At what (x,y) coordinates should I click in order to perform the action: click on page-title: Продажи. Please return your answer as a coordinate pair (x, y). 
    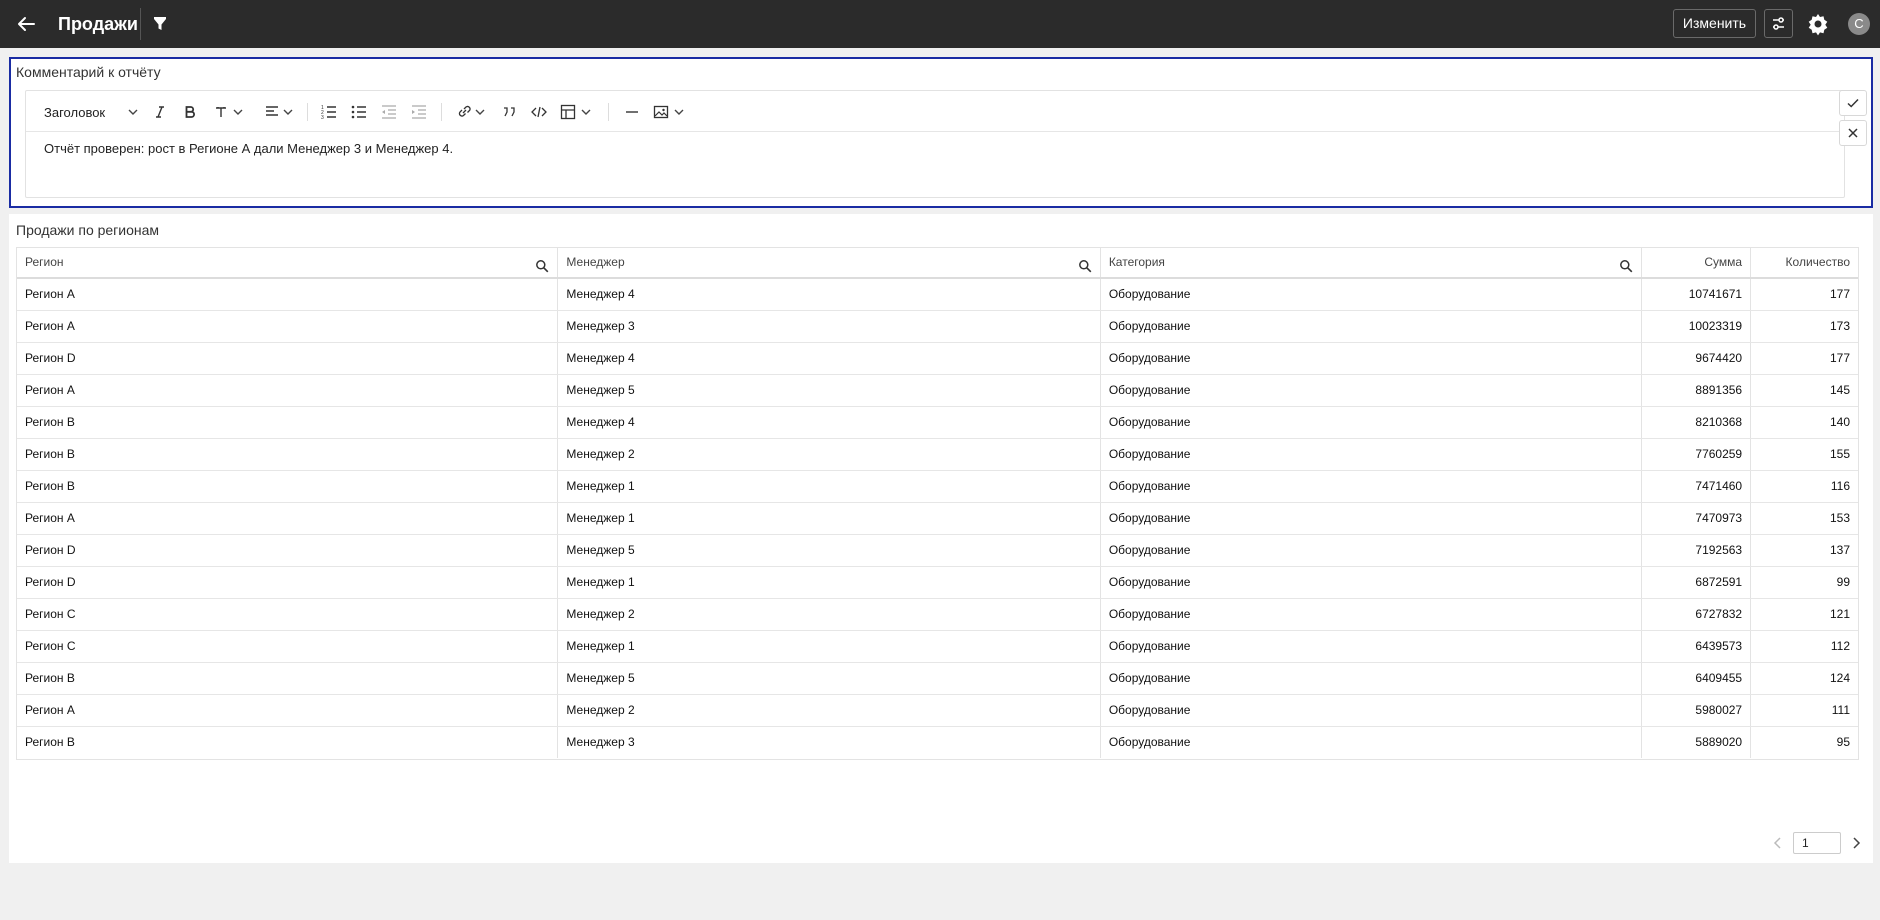
    Looking at the image, I should click on (98, 24).